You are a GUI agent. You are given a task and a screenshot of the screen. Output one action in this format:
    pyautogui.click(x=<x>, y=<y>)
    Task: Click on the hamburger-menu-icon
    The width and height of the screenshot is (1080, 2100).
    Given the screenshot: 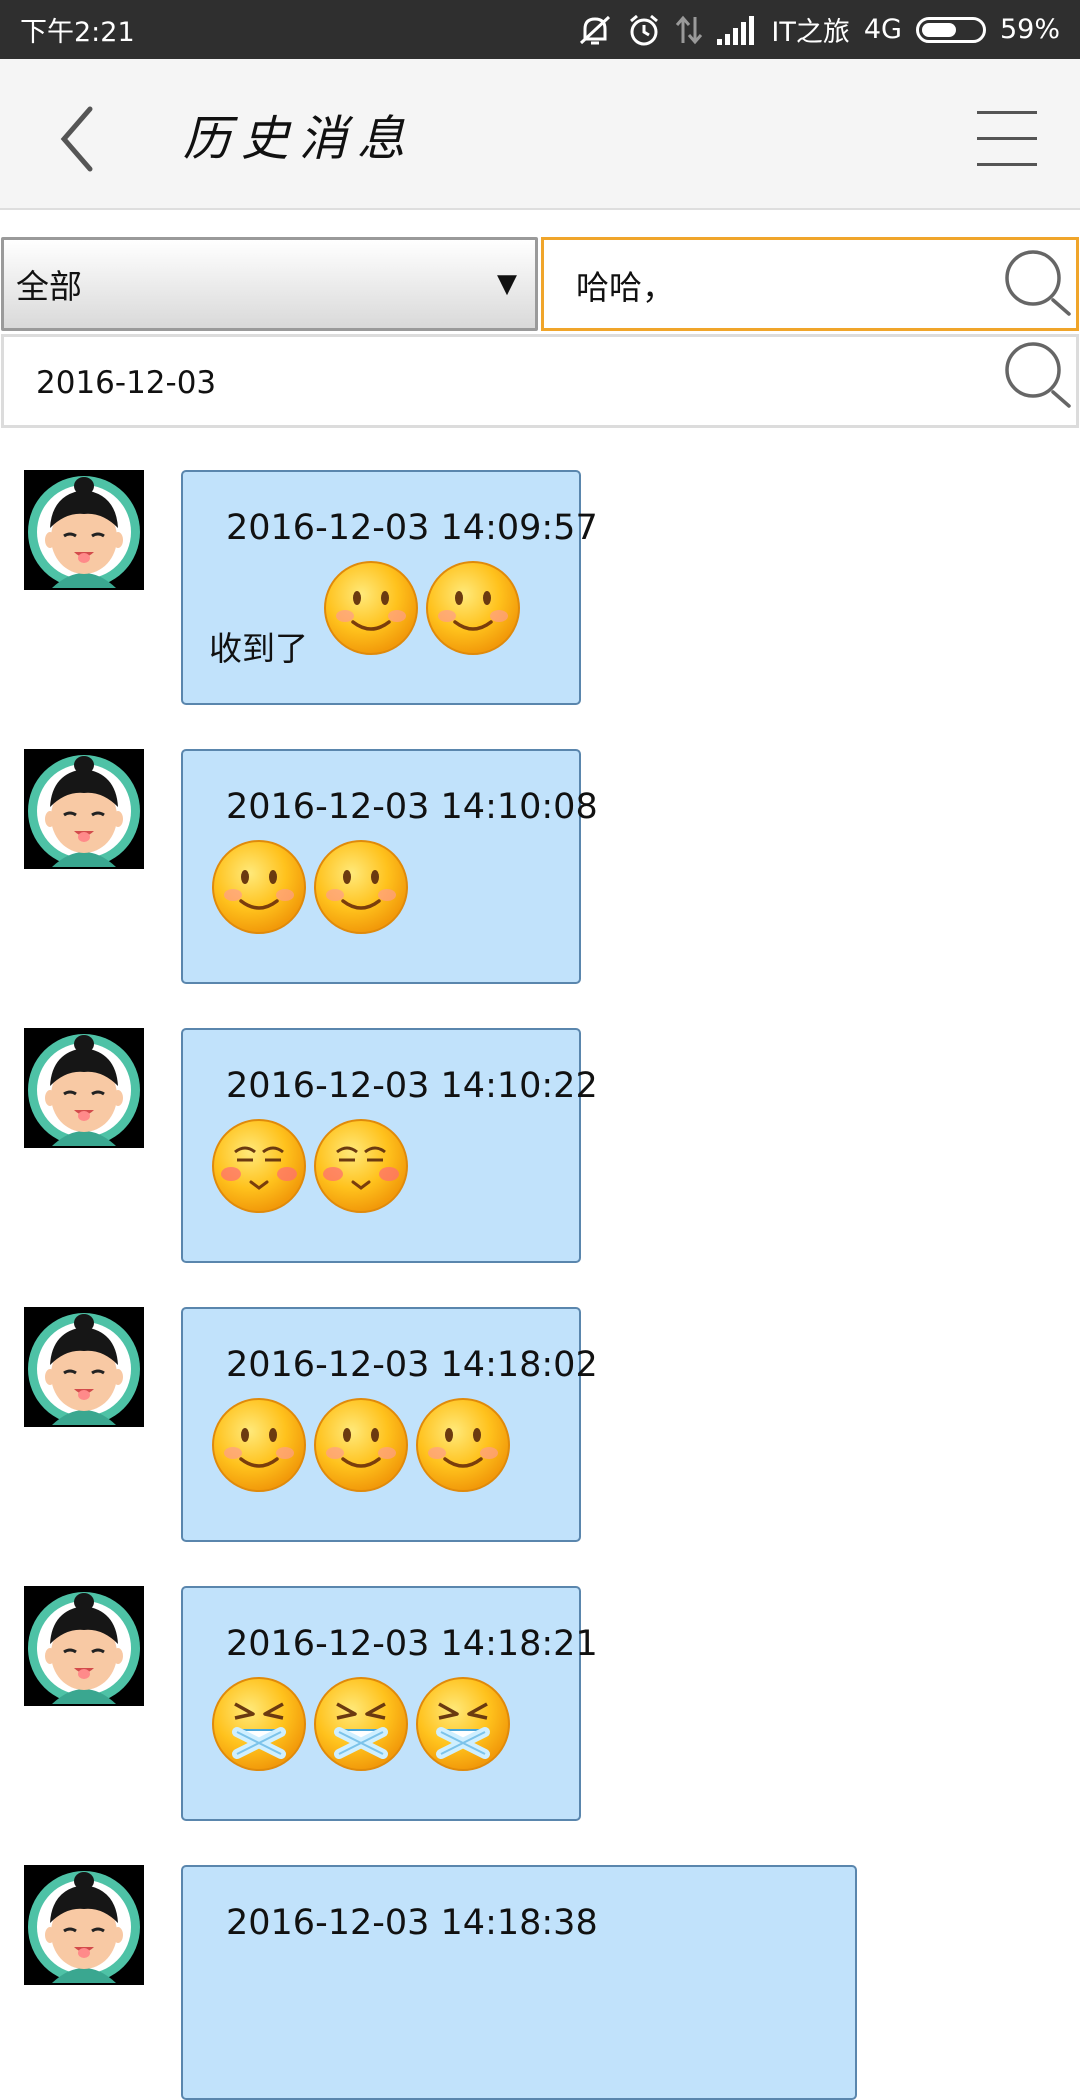 What is the action you would take?
    pyautogui.click(x=1007, y=138)
    